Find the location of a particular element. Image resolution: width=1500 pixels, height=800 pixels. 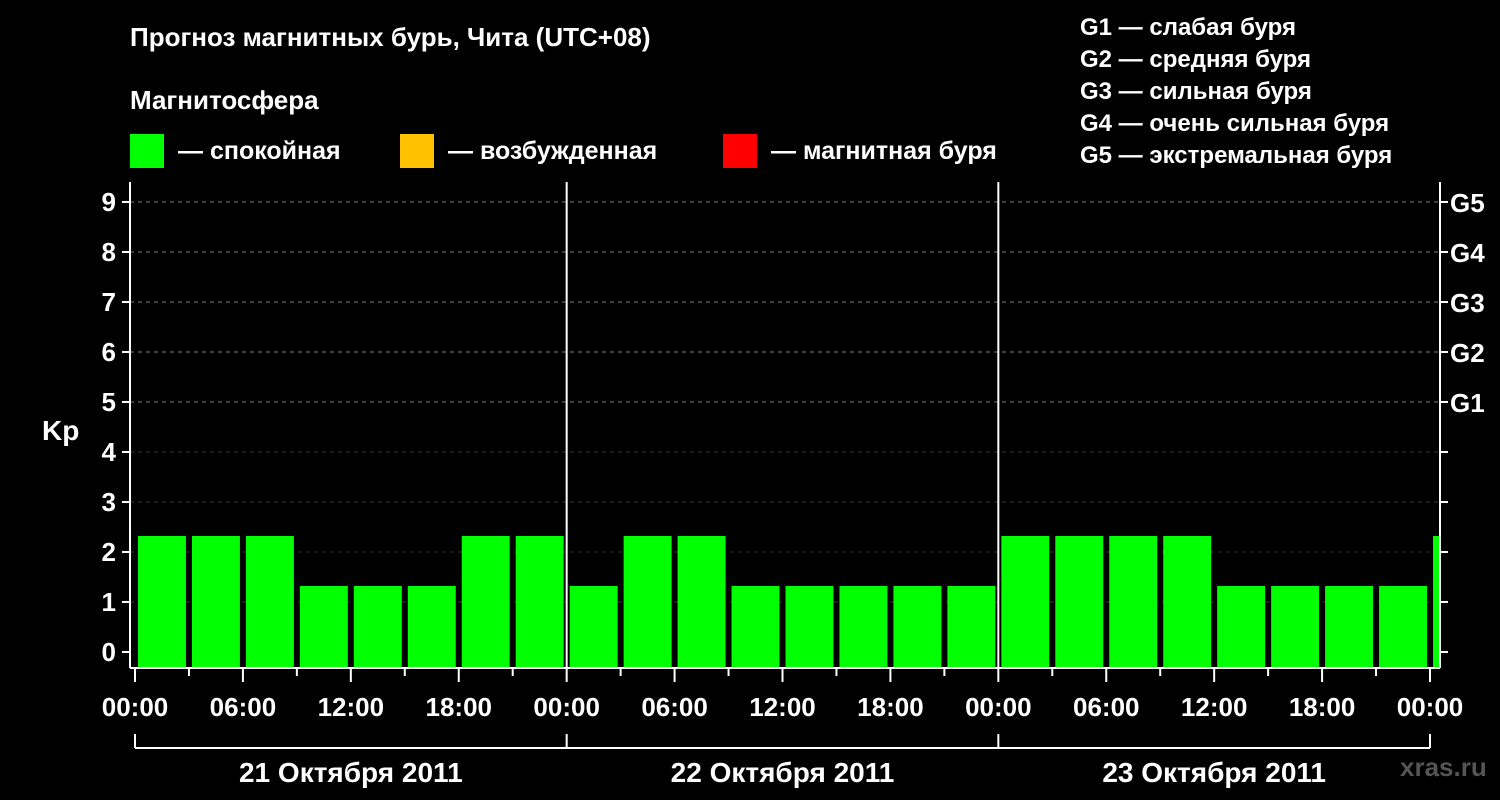

g-tick-label: G3 is located at coordinates (1467, 303).